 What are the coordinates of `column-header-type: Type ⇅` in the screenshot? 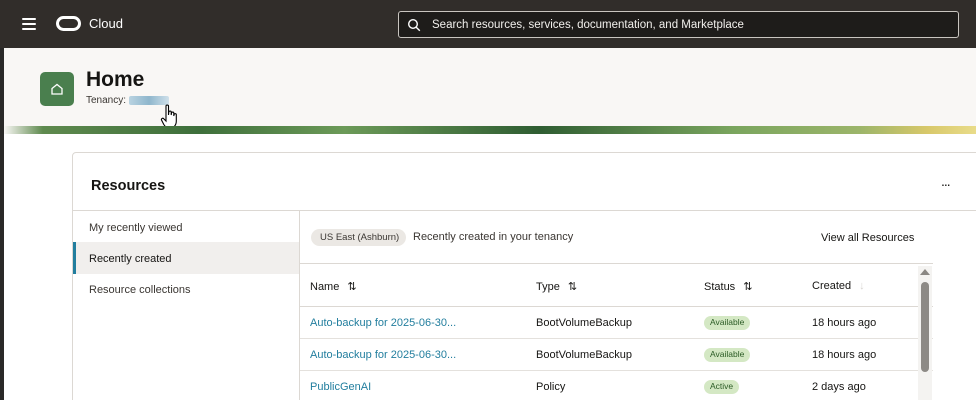 It's located at (556, 286).